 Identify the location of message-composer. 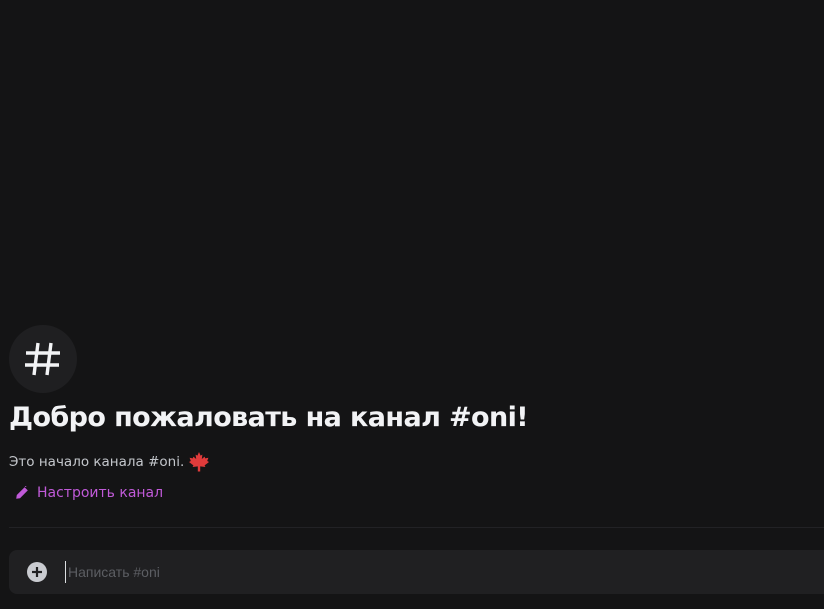
(416, 572).